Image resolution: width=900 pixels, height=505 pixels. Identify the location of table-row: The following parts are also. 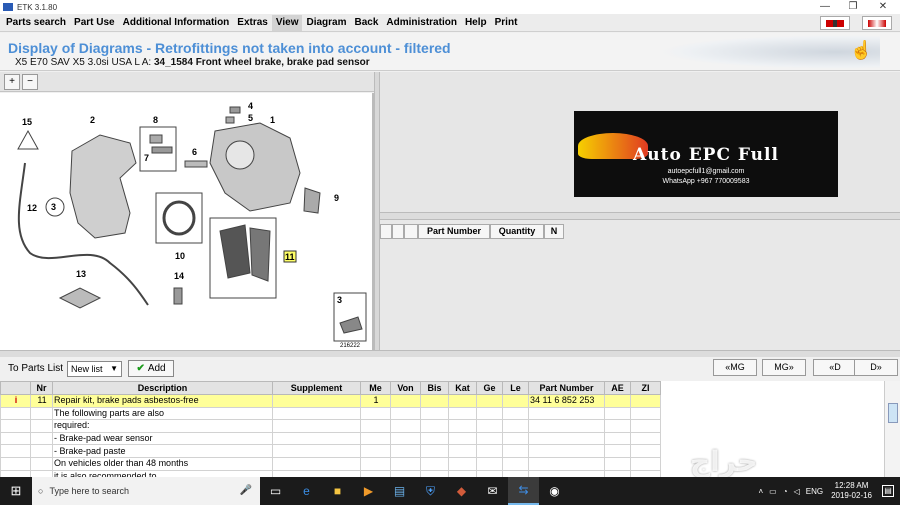
(330, 413).